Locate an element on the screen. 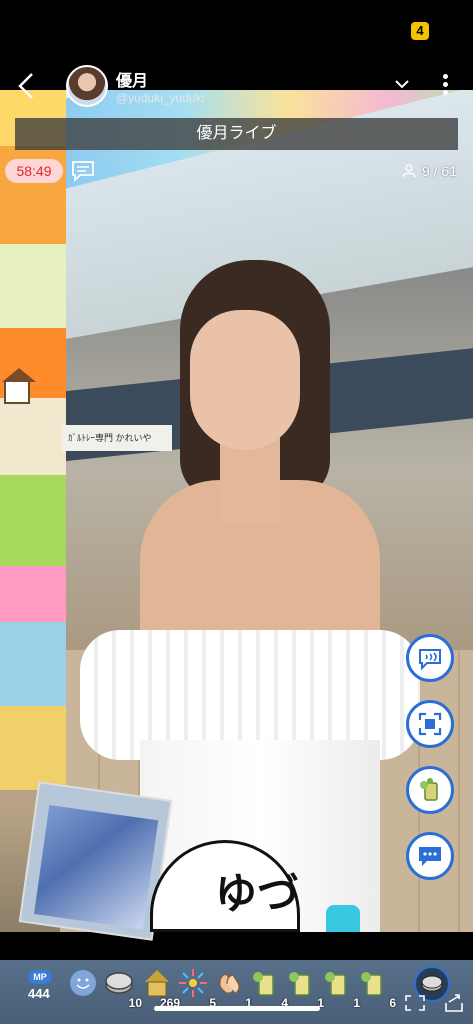  colorful-pillar is located at coordinates (33, 440).